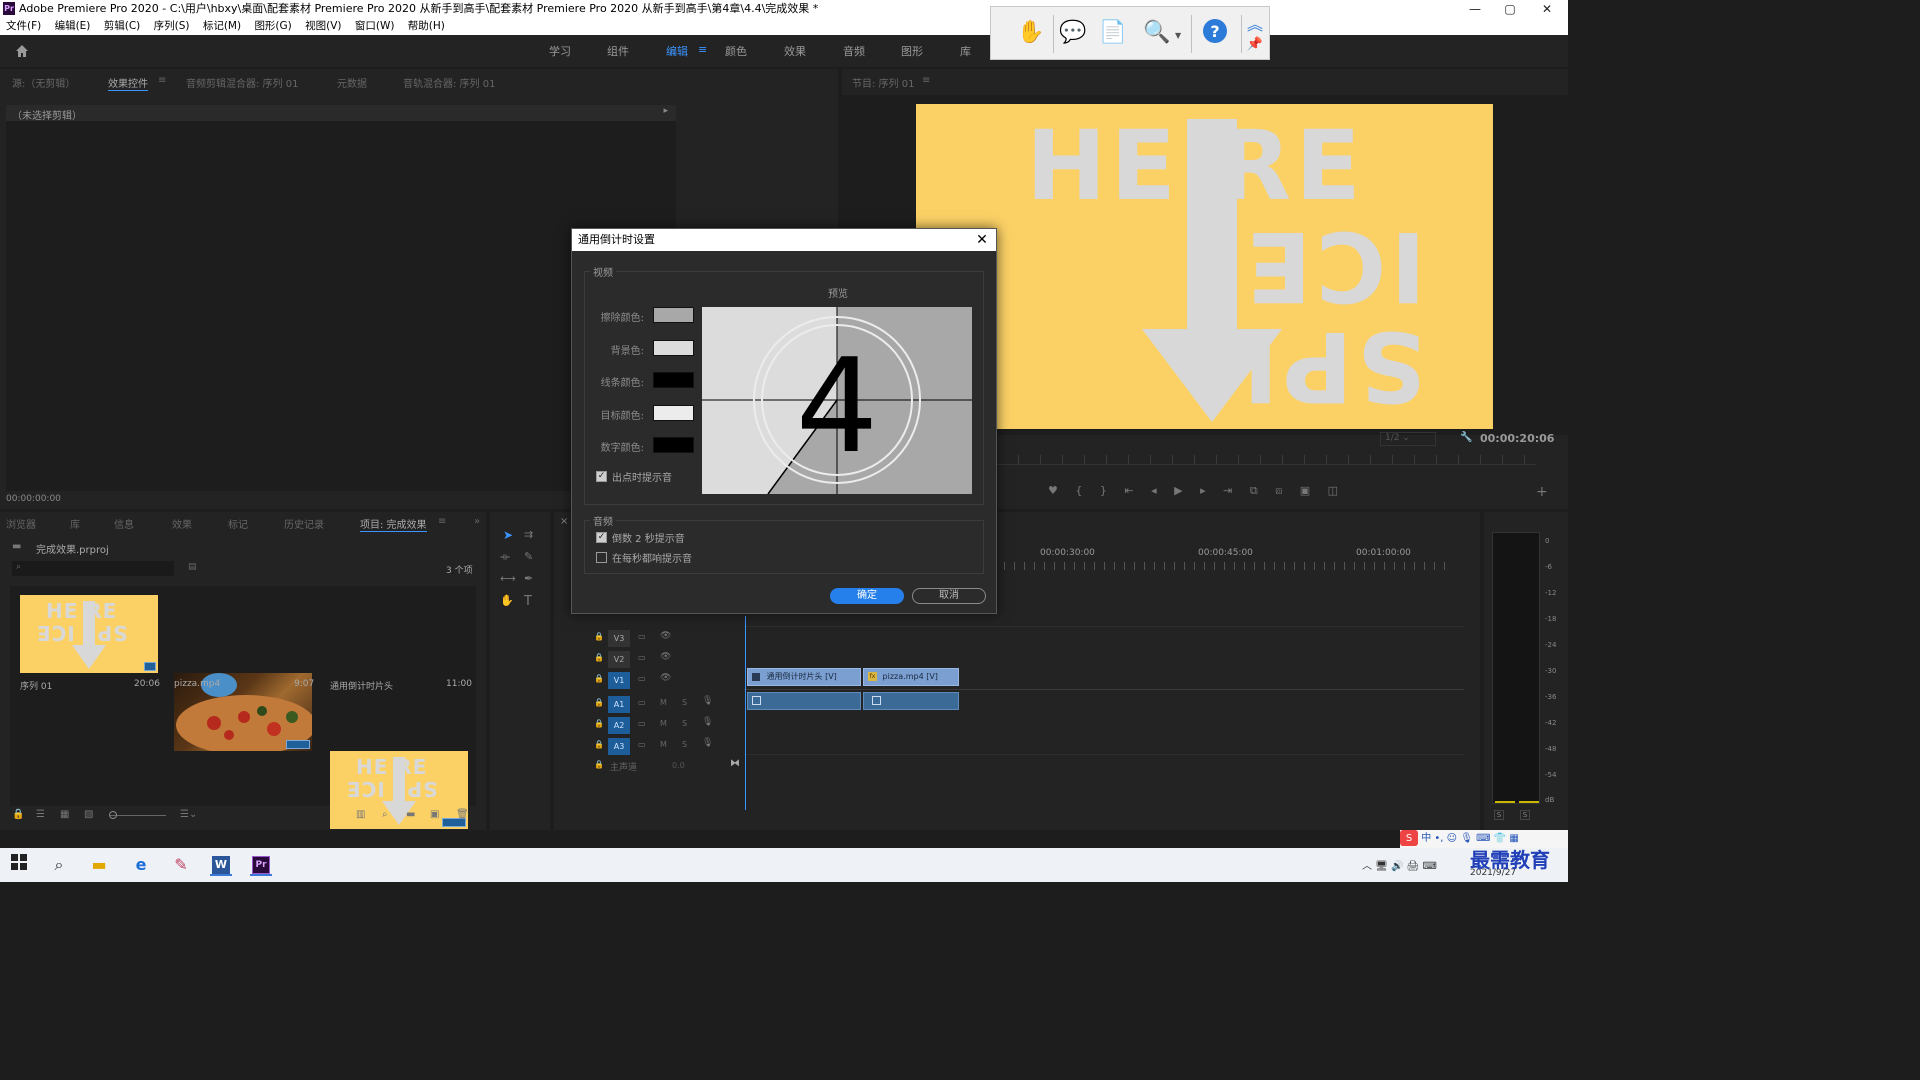 Image resolution: width=1920 pixels, height=1080 pixels. Describe the element at coordinates (64, 814) in the screenshot. I see `icon-view-icon: ▦` at that location.